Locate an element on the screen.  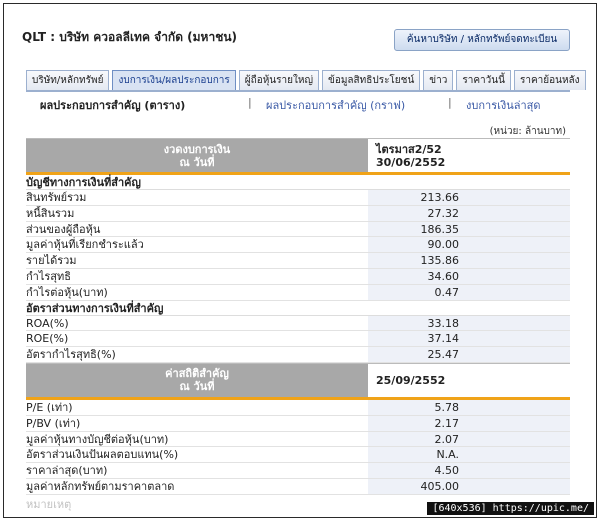
table-row: รายได้รวม 135.86 is located at coordinates (298, 261).